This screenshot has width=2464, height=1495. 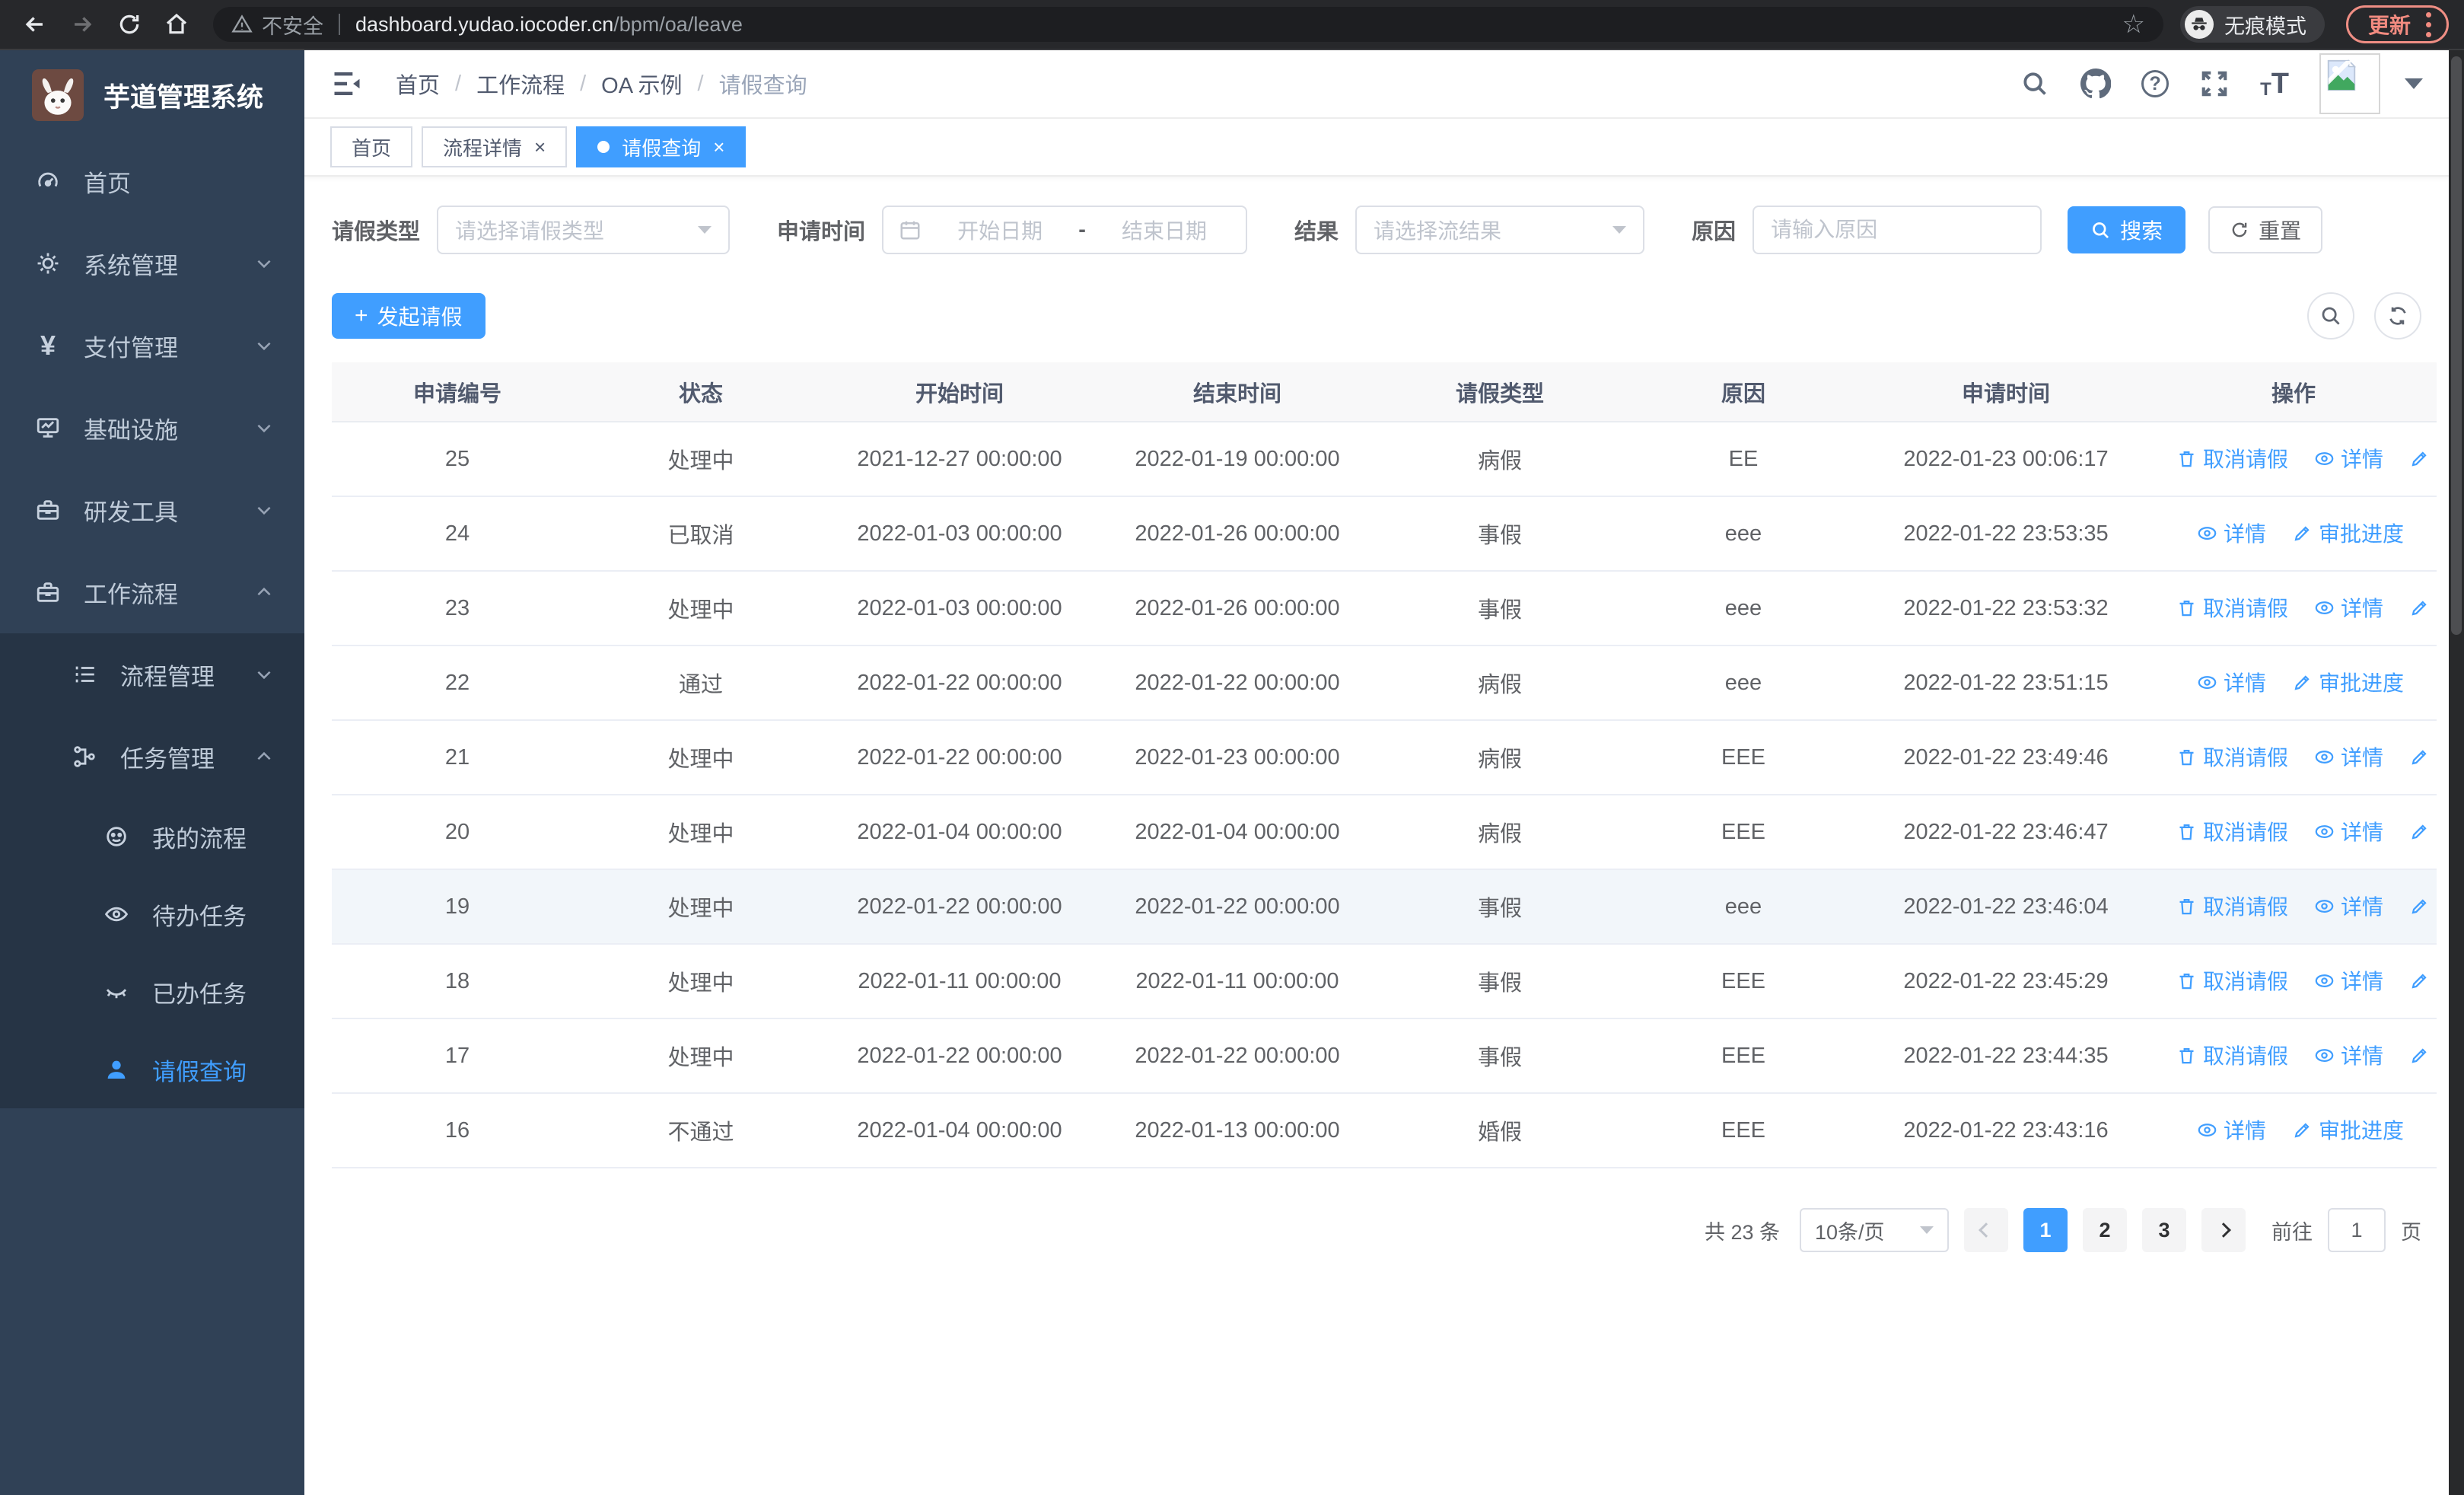 What do you see at coordinates (129, 25) in the screenshot?
I see `reload-icon` at bounding box center [129, 25].